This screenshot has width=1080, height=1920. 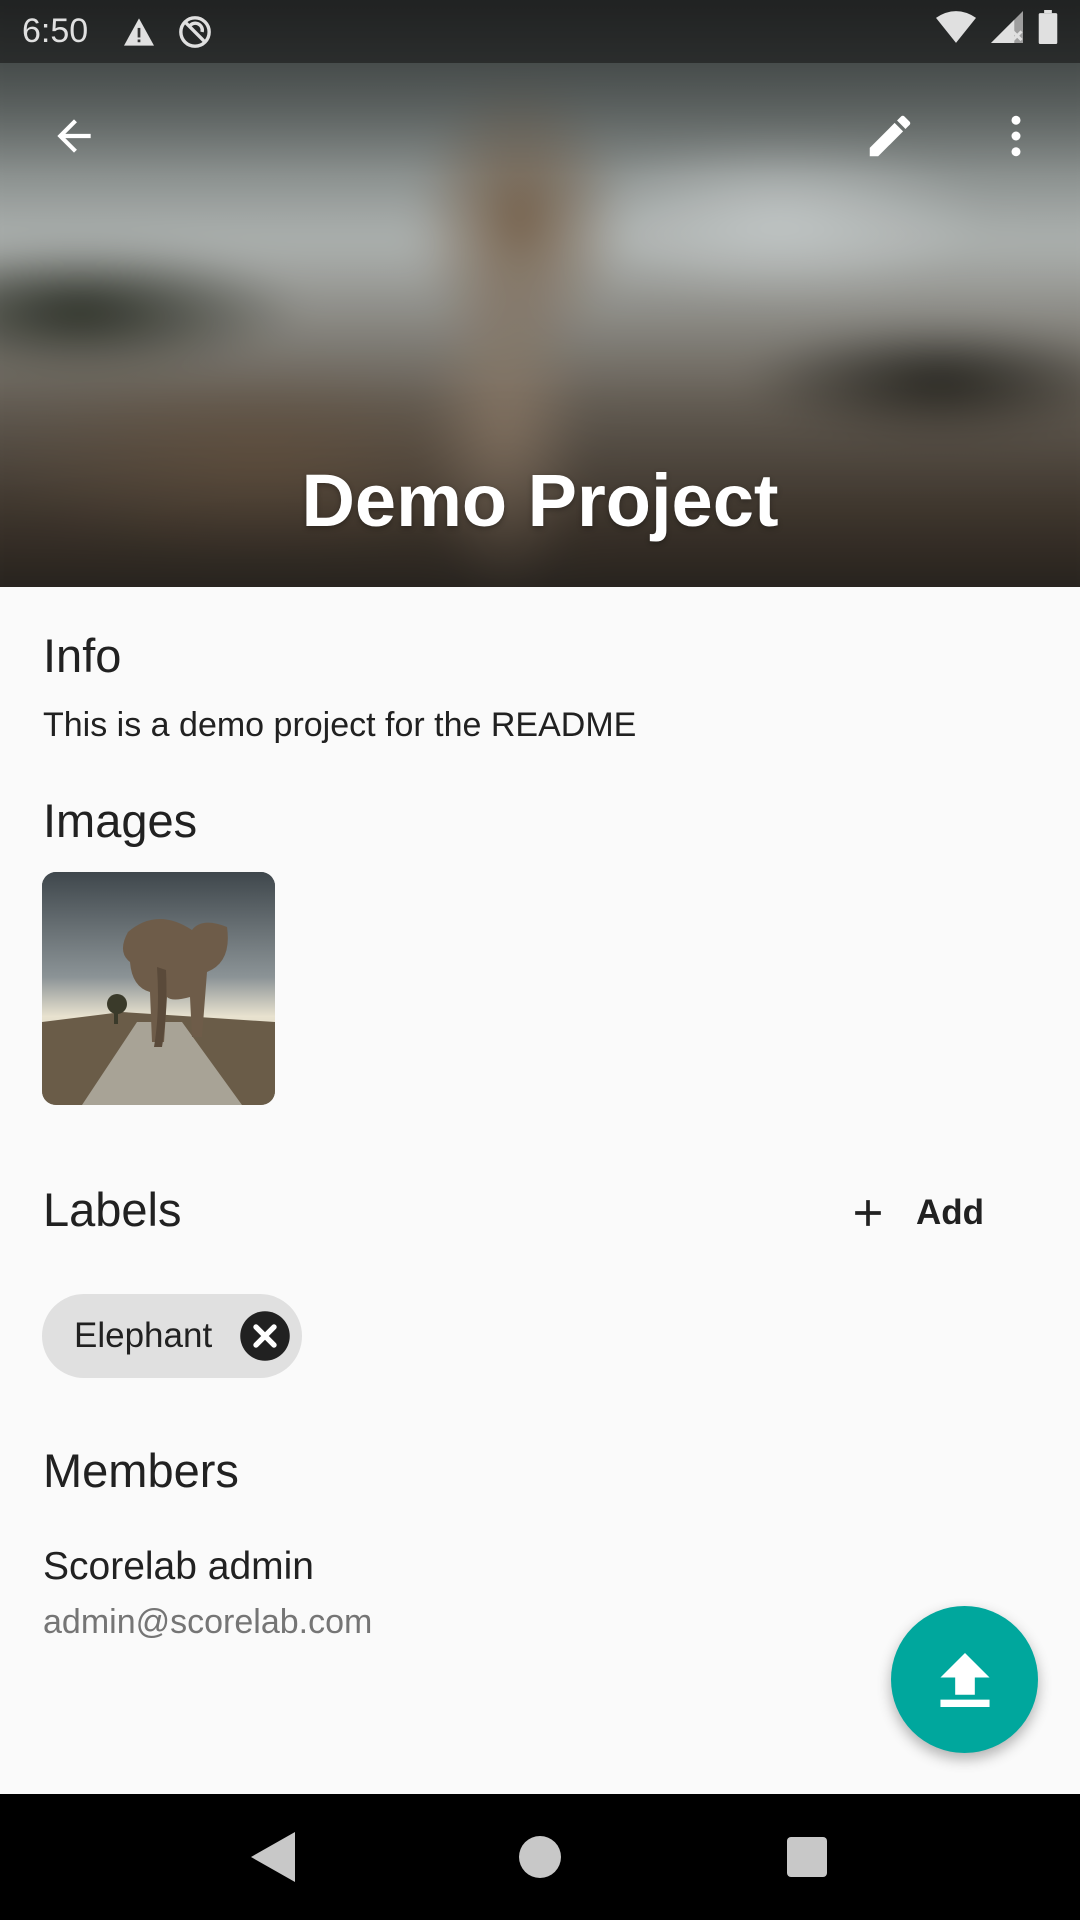 I want to click on status-bar: 6:50, so click(x=540, y=31).